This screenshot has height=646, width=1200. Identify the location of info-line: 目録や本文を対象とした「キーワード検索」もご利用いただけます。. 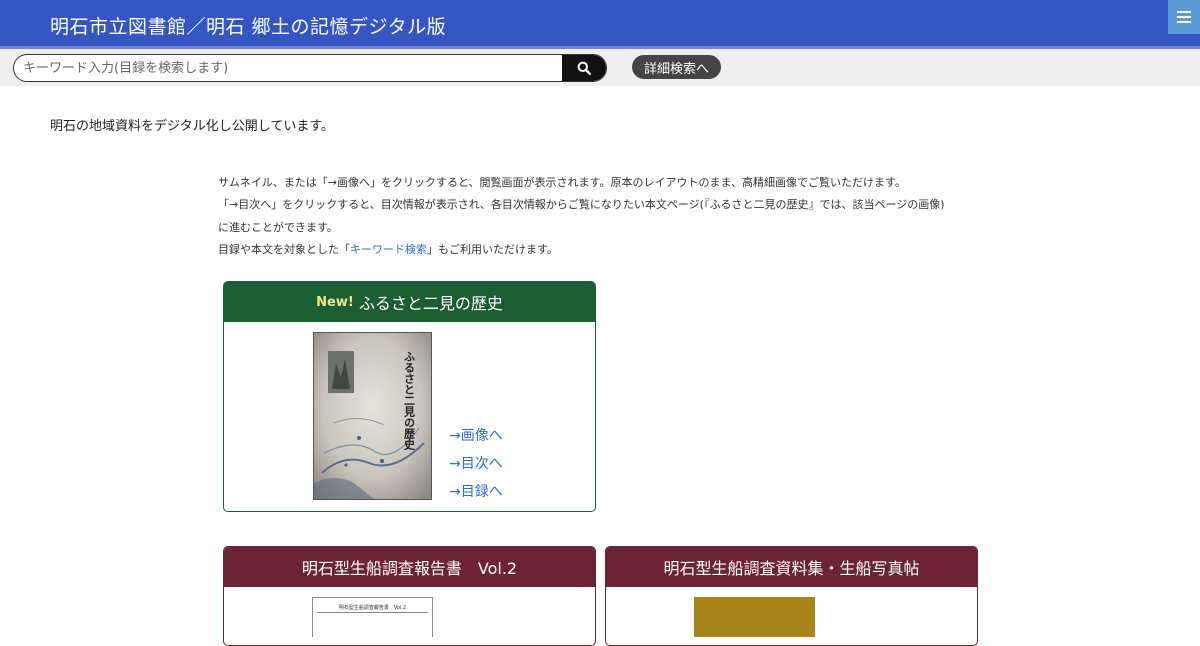
(581, 250).